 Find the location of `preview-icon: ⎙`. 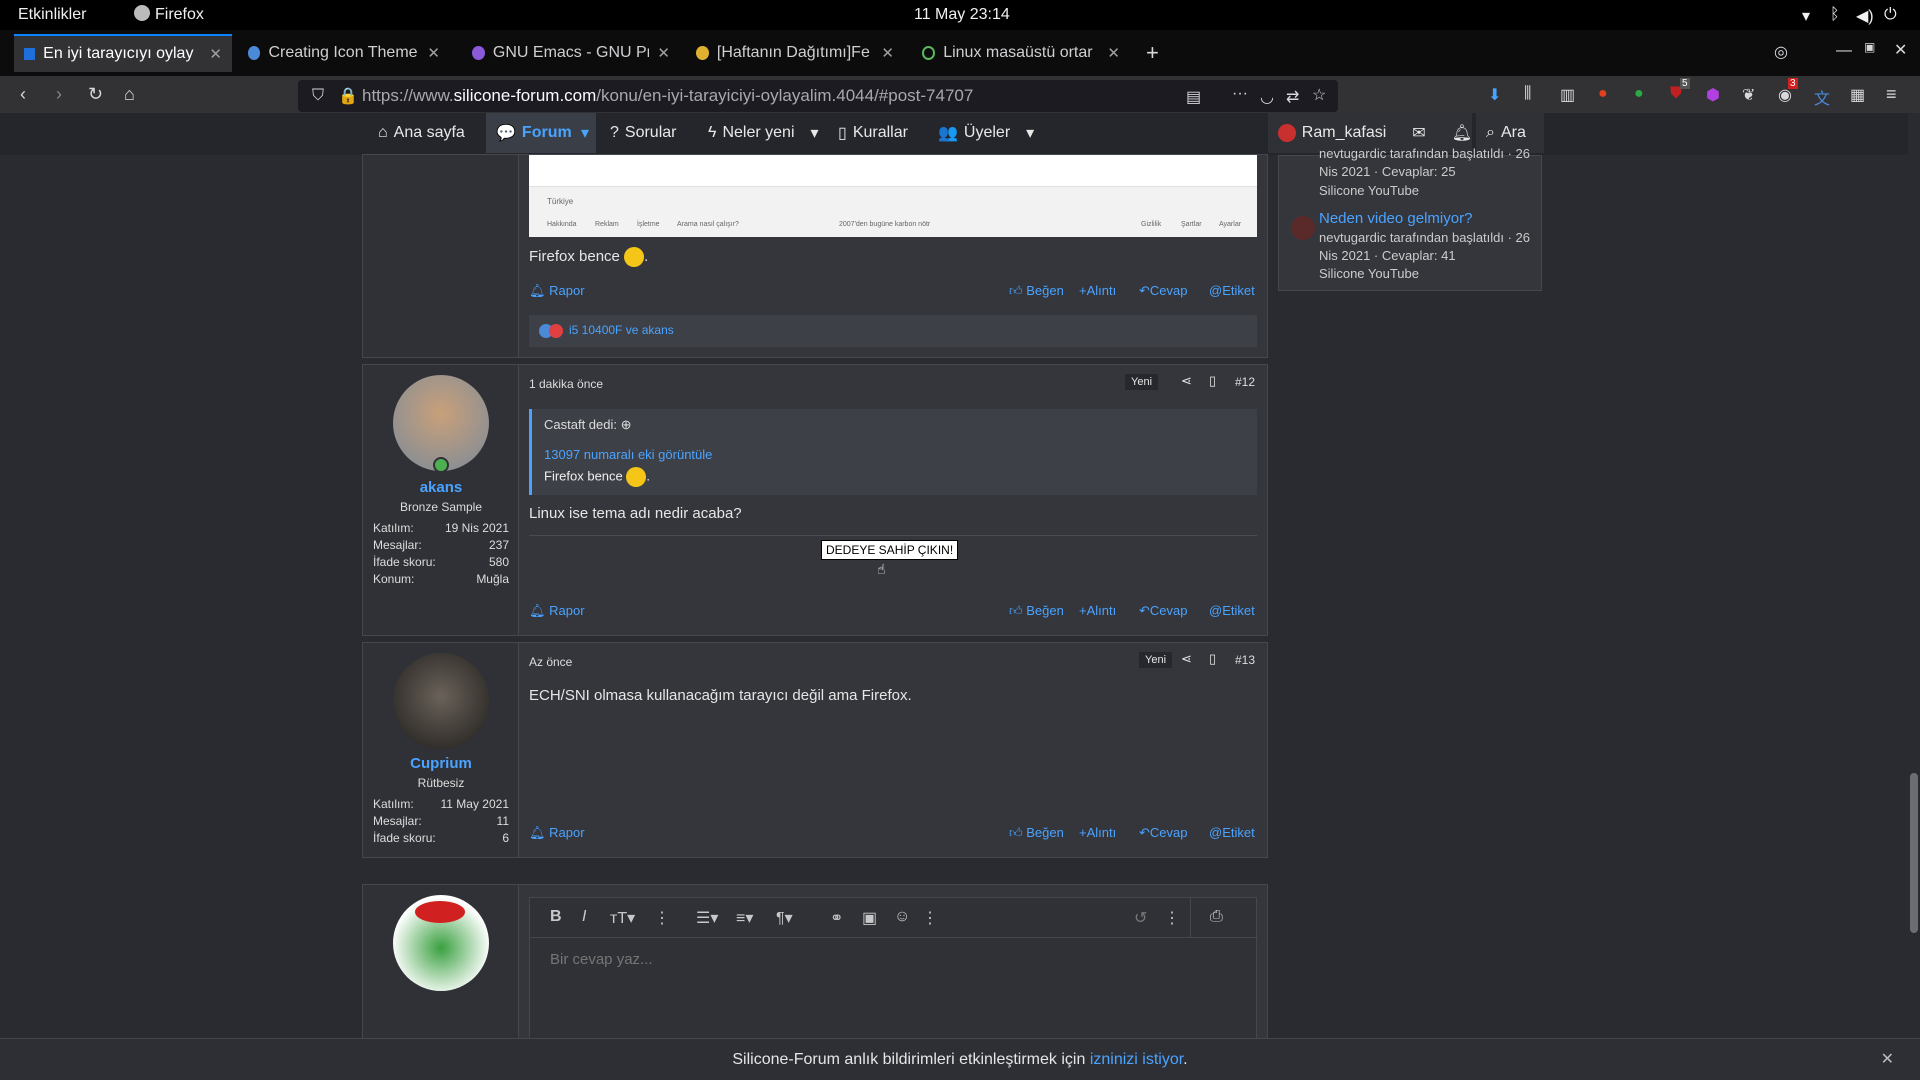

preview-icon: ⎙ is located at coordinates (1216, 917).